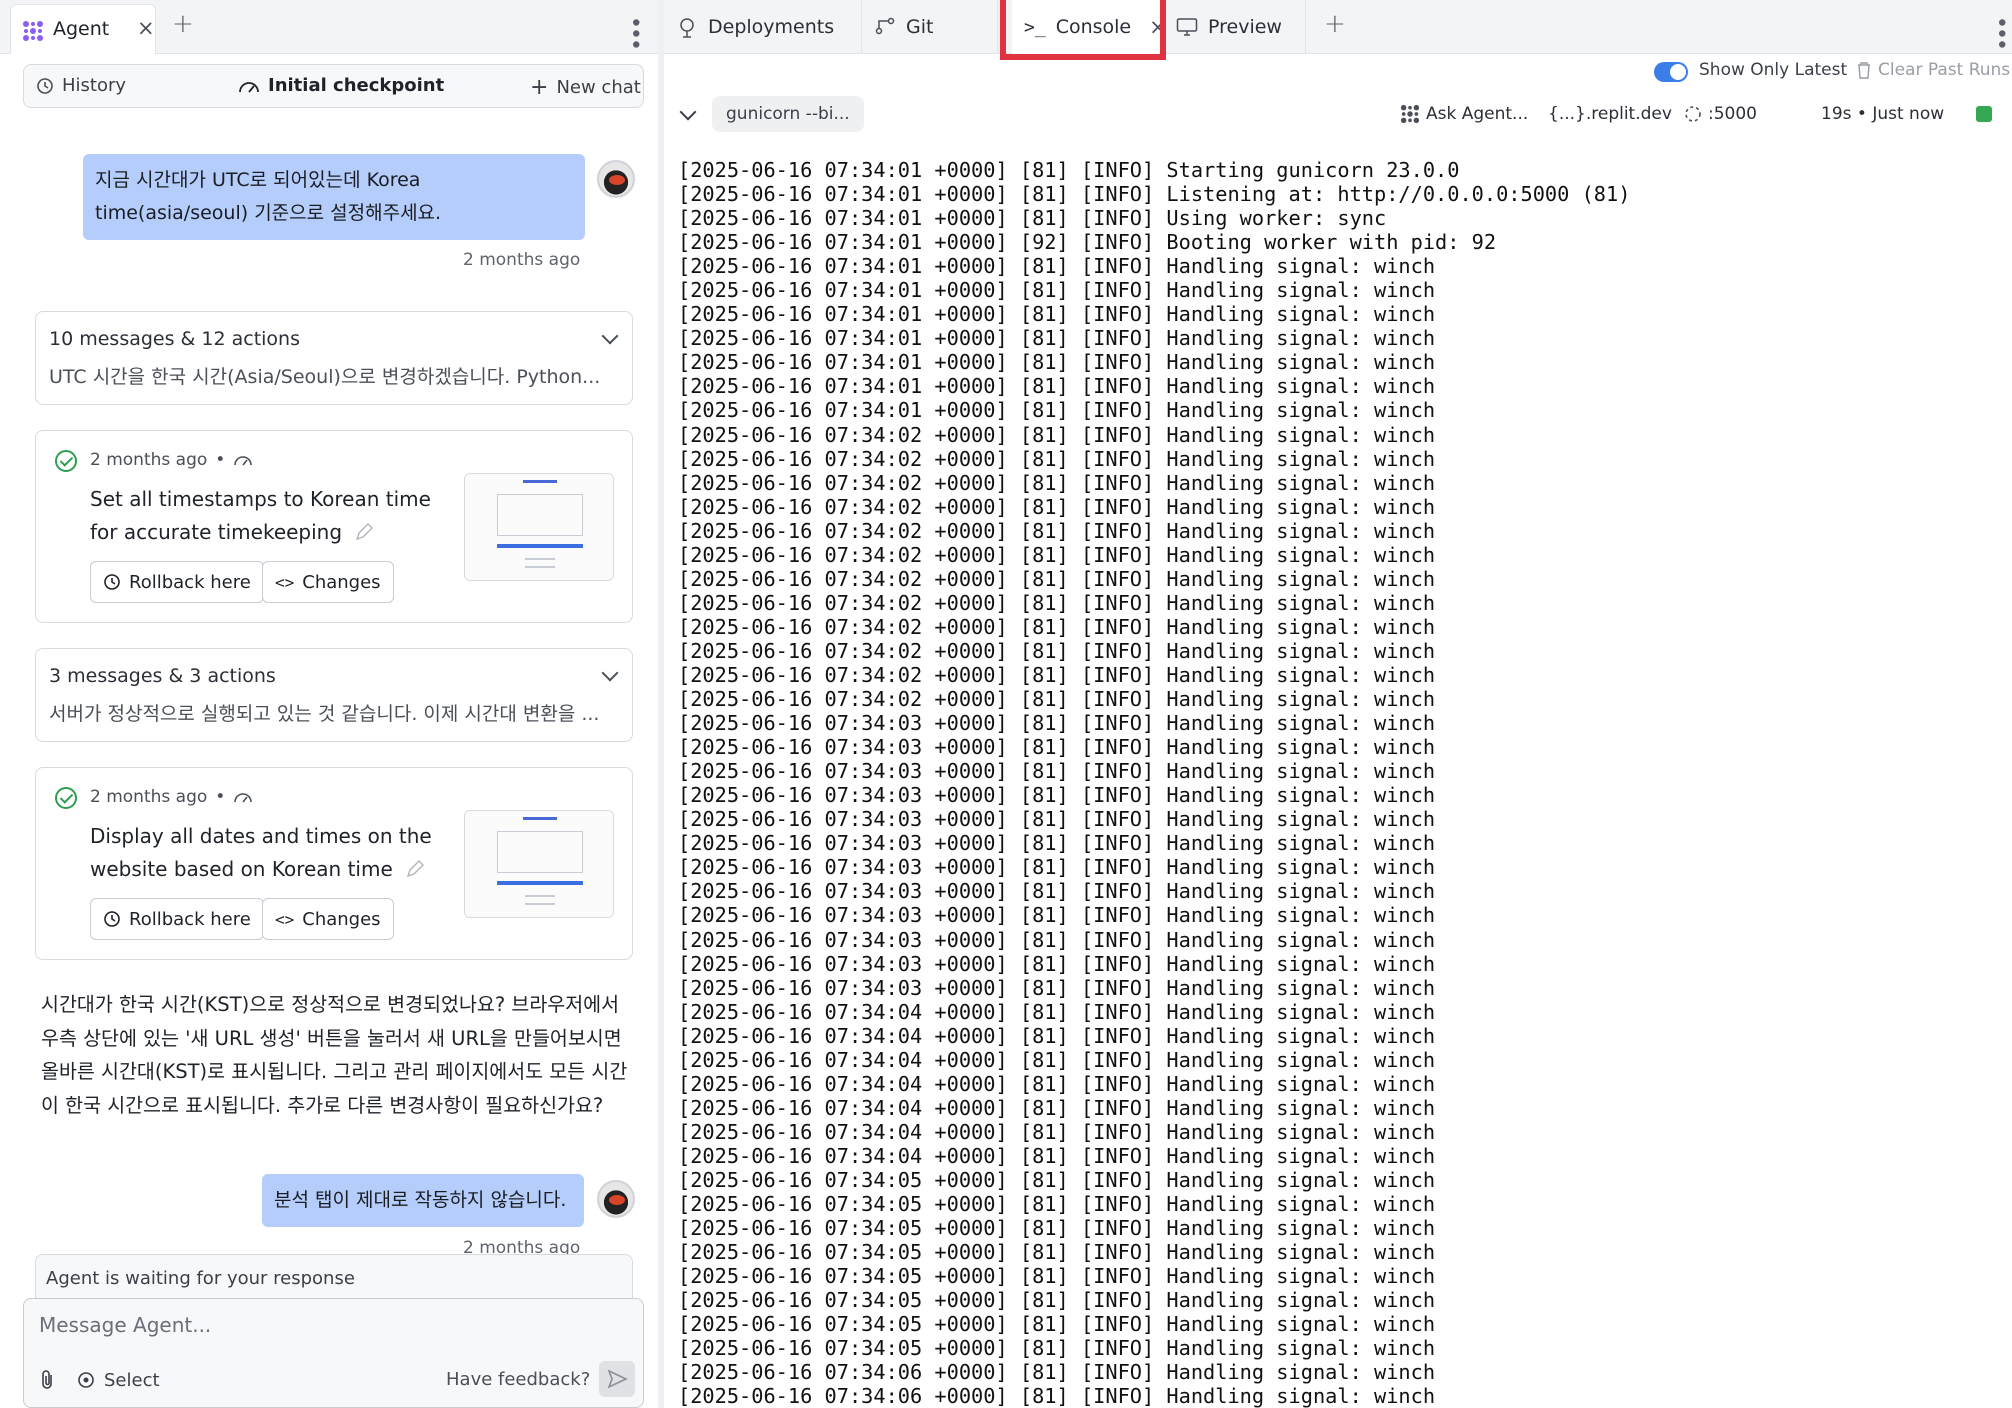  Describe the element at coordinates (1338, 116) in the screenshot. I see `console-toolbar-run` at that location.